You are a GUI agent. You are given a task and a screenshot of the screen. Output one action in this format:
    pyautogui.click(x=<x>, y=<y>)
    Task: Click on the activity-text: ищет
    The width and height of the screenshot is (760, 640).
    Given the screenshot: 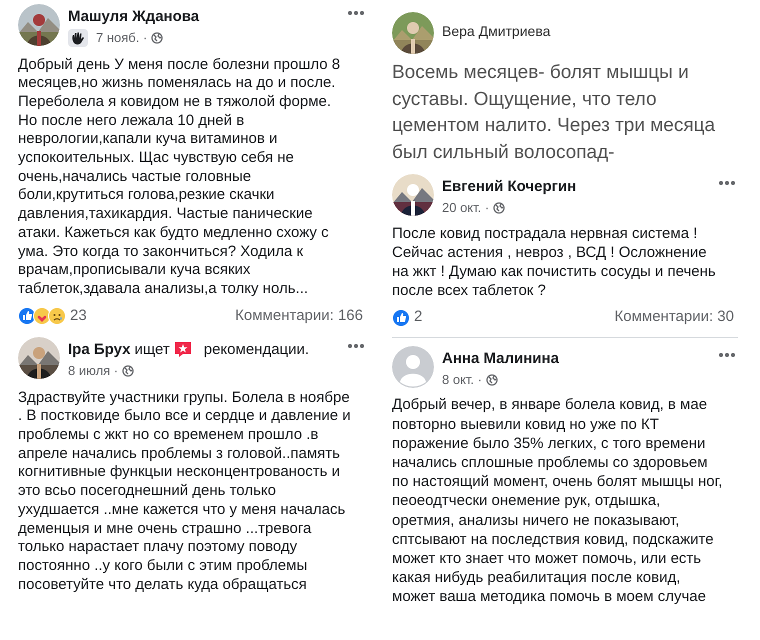 What is the action you would take?
    pyautogui.click(x=152, y=350)
    